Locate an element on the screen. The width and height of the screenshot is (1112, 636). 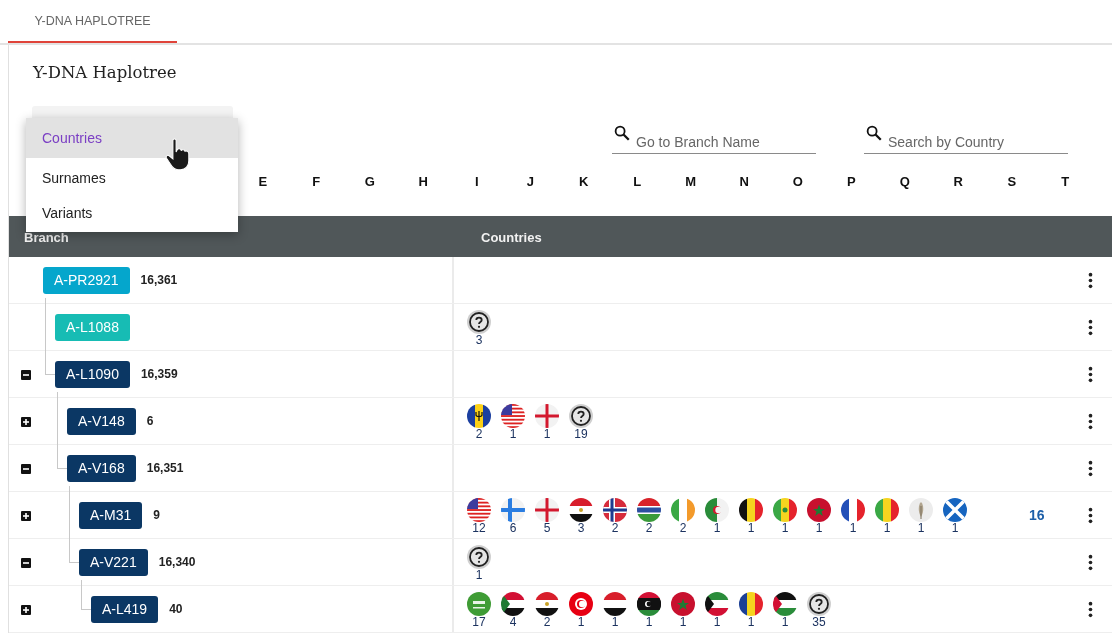
branch-count: 9 is located at coordinates (156, 515).